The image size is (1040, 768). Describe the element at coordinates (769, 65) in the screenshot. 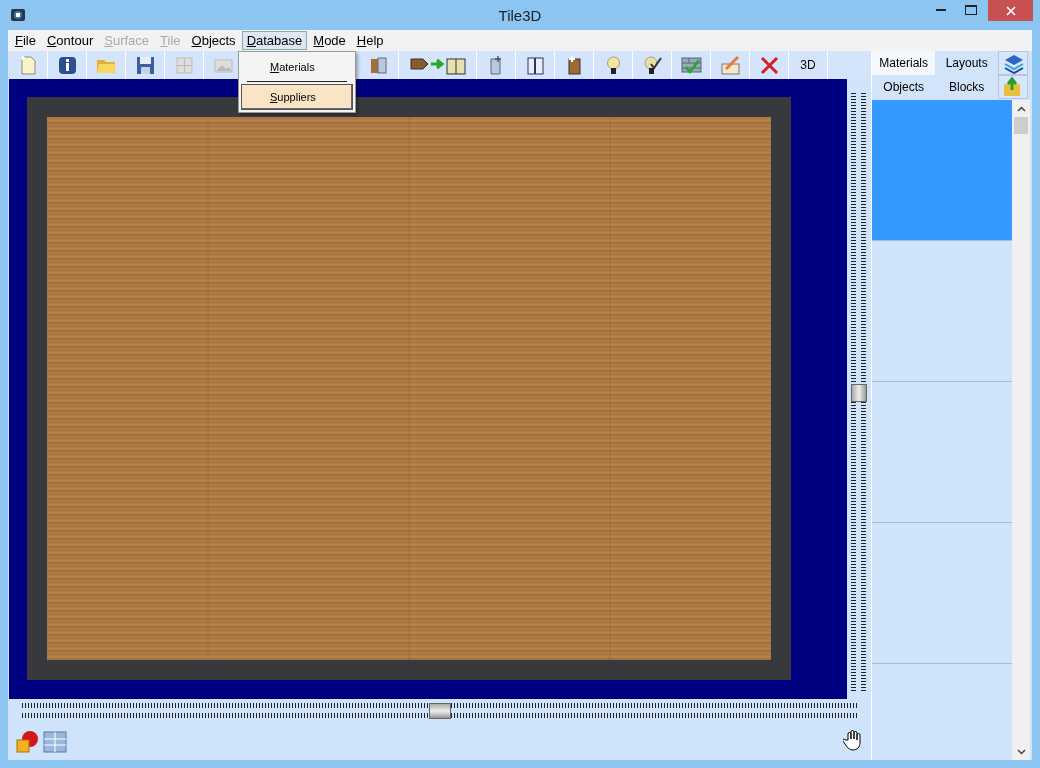

I see `delete-icon` at that location.